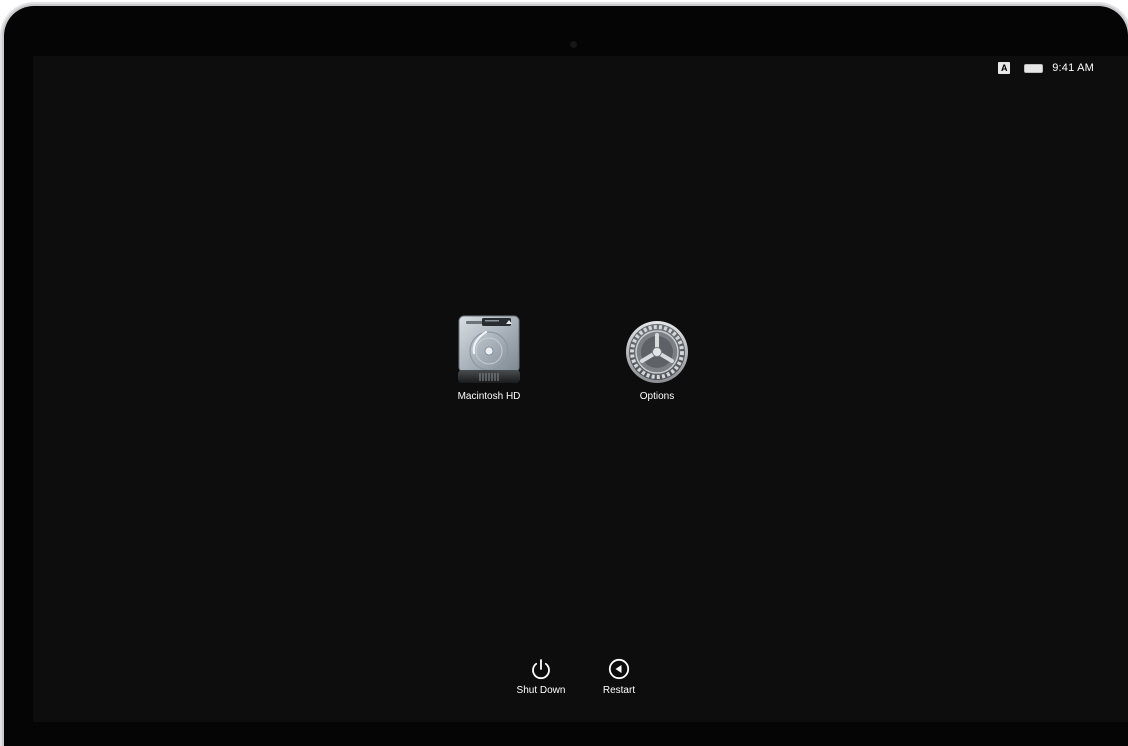  I want to click on restart-label: Restart, so click(619, 690).